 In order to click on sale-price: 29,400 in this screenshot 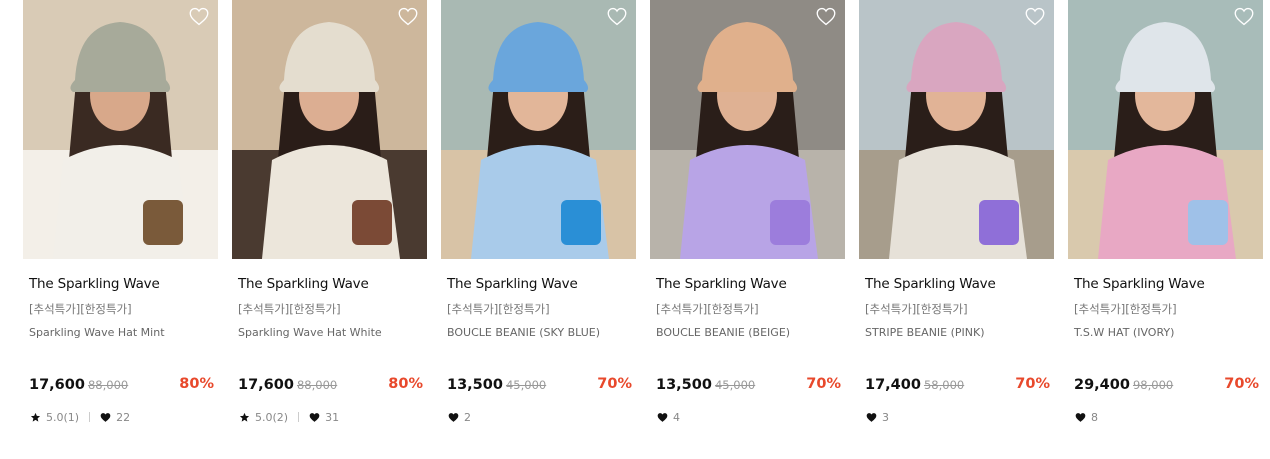, I will do `click(1102, 385)`.